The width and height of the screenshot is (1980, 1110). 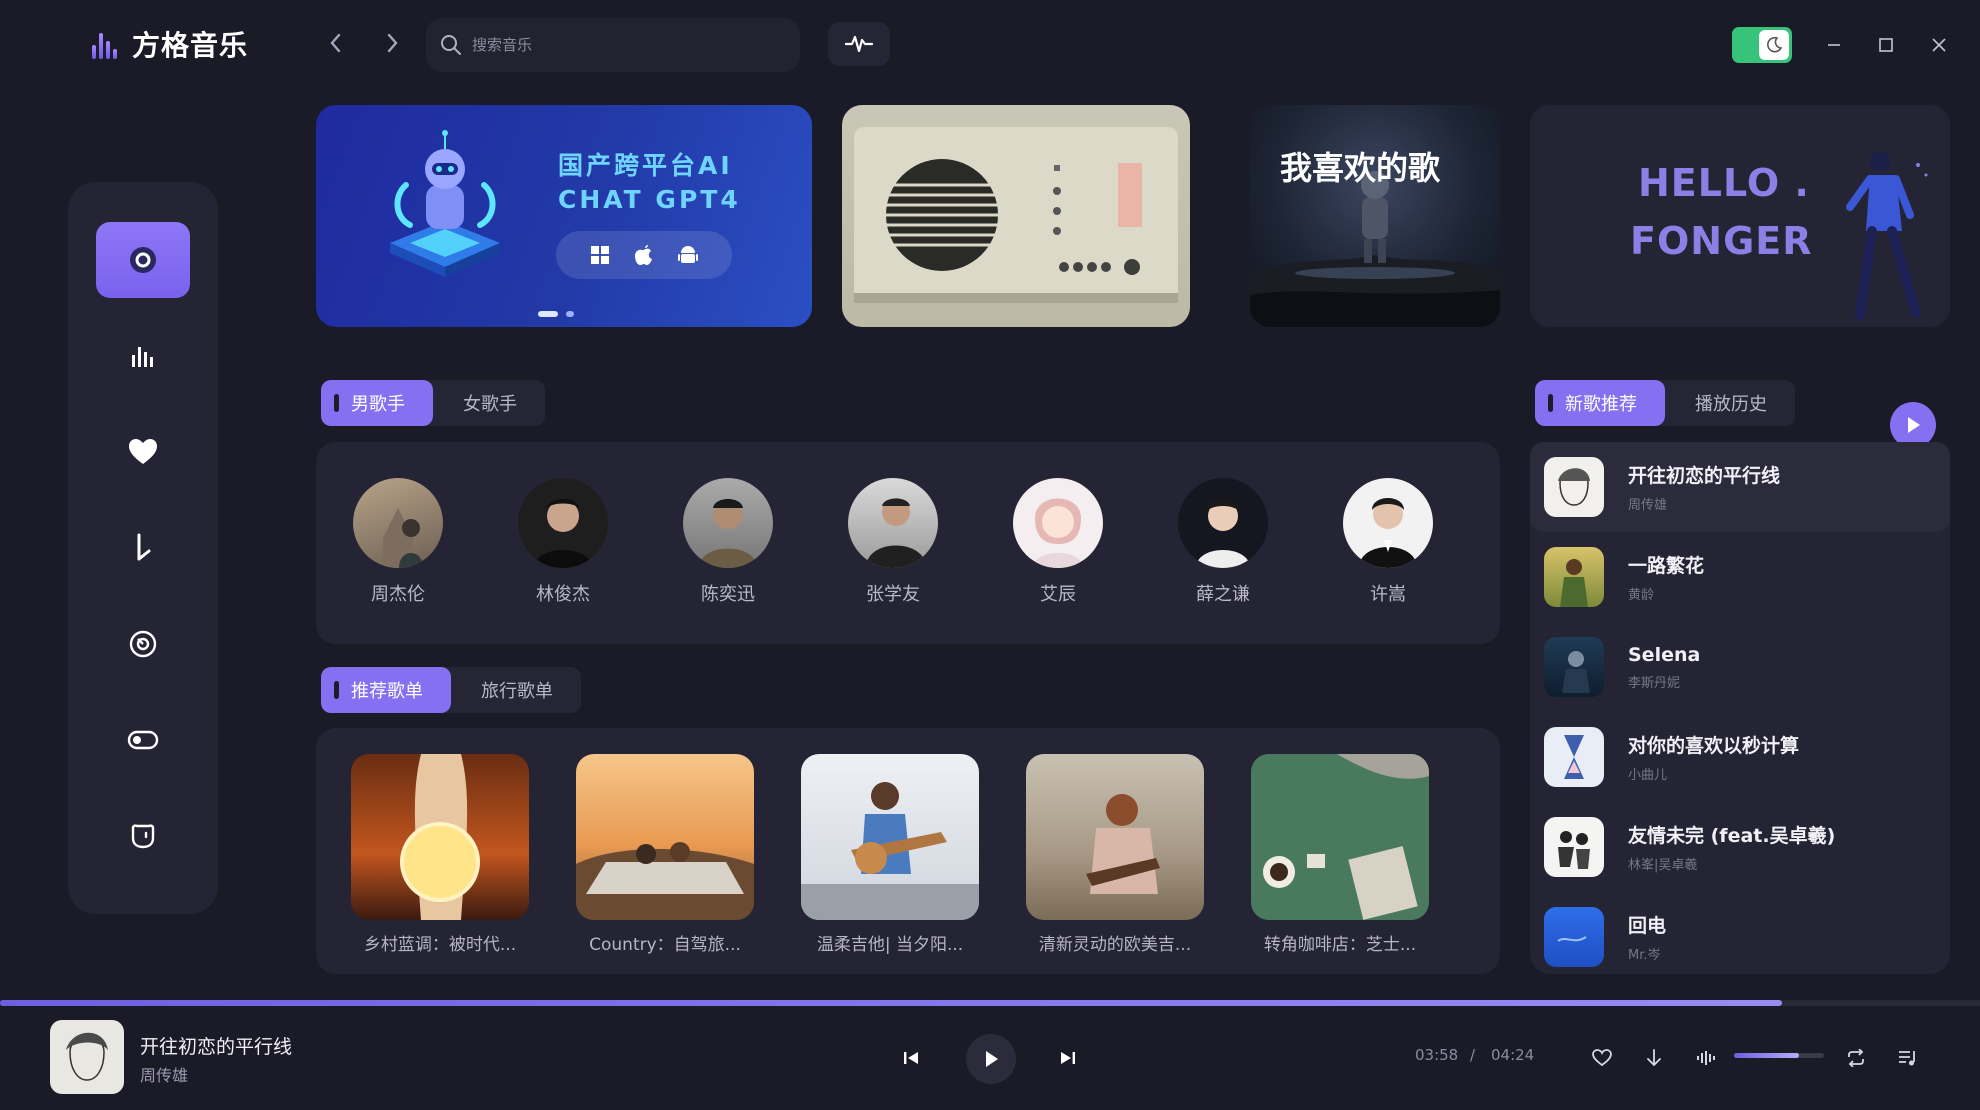 What do you see at coordinates (392, 46) in the screenshot?
I see `forward-button` at bounding box center [392, 46].